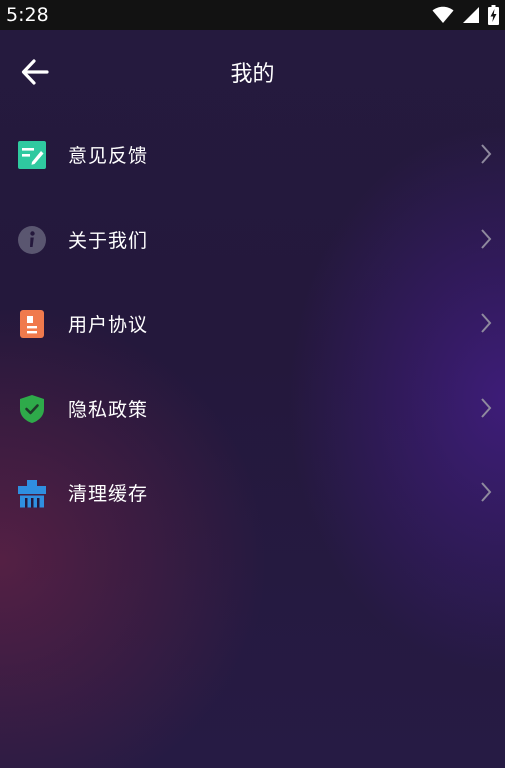  Describe the element at coordinates (471, 15) in the screenshot. I see `cell-signal-icon` at that location.